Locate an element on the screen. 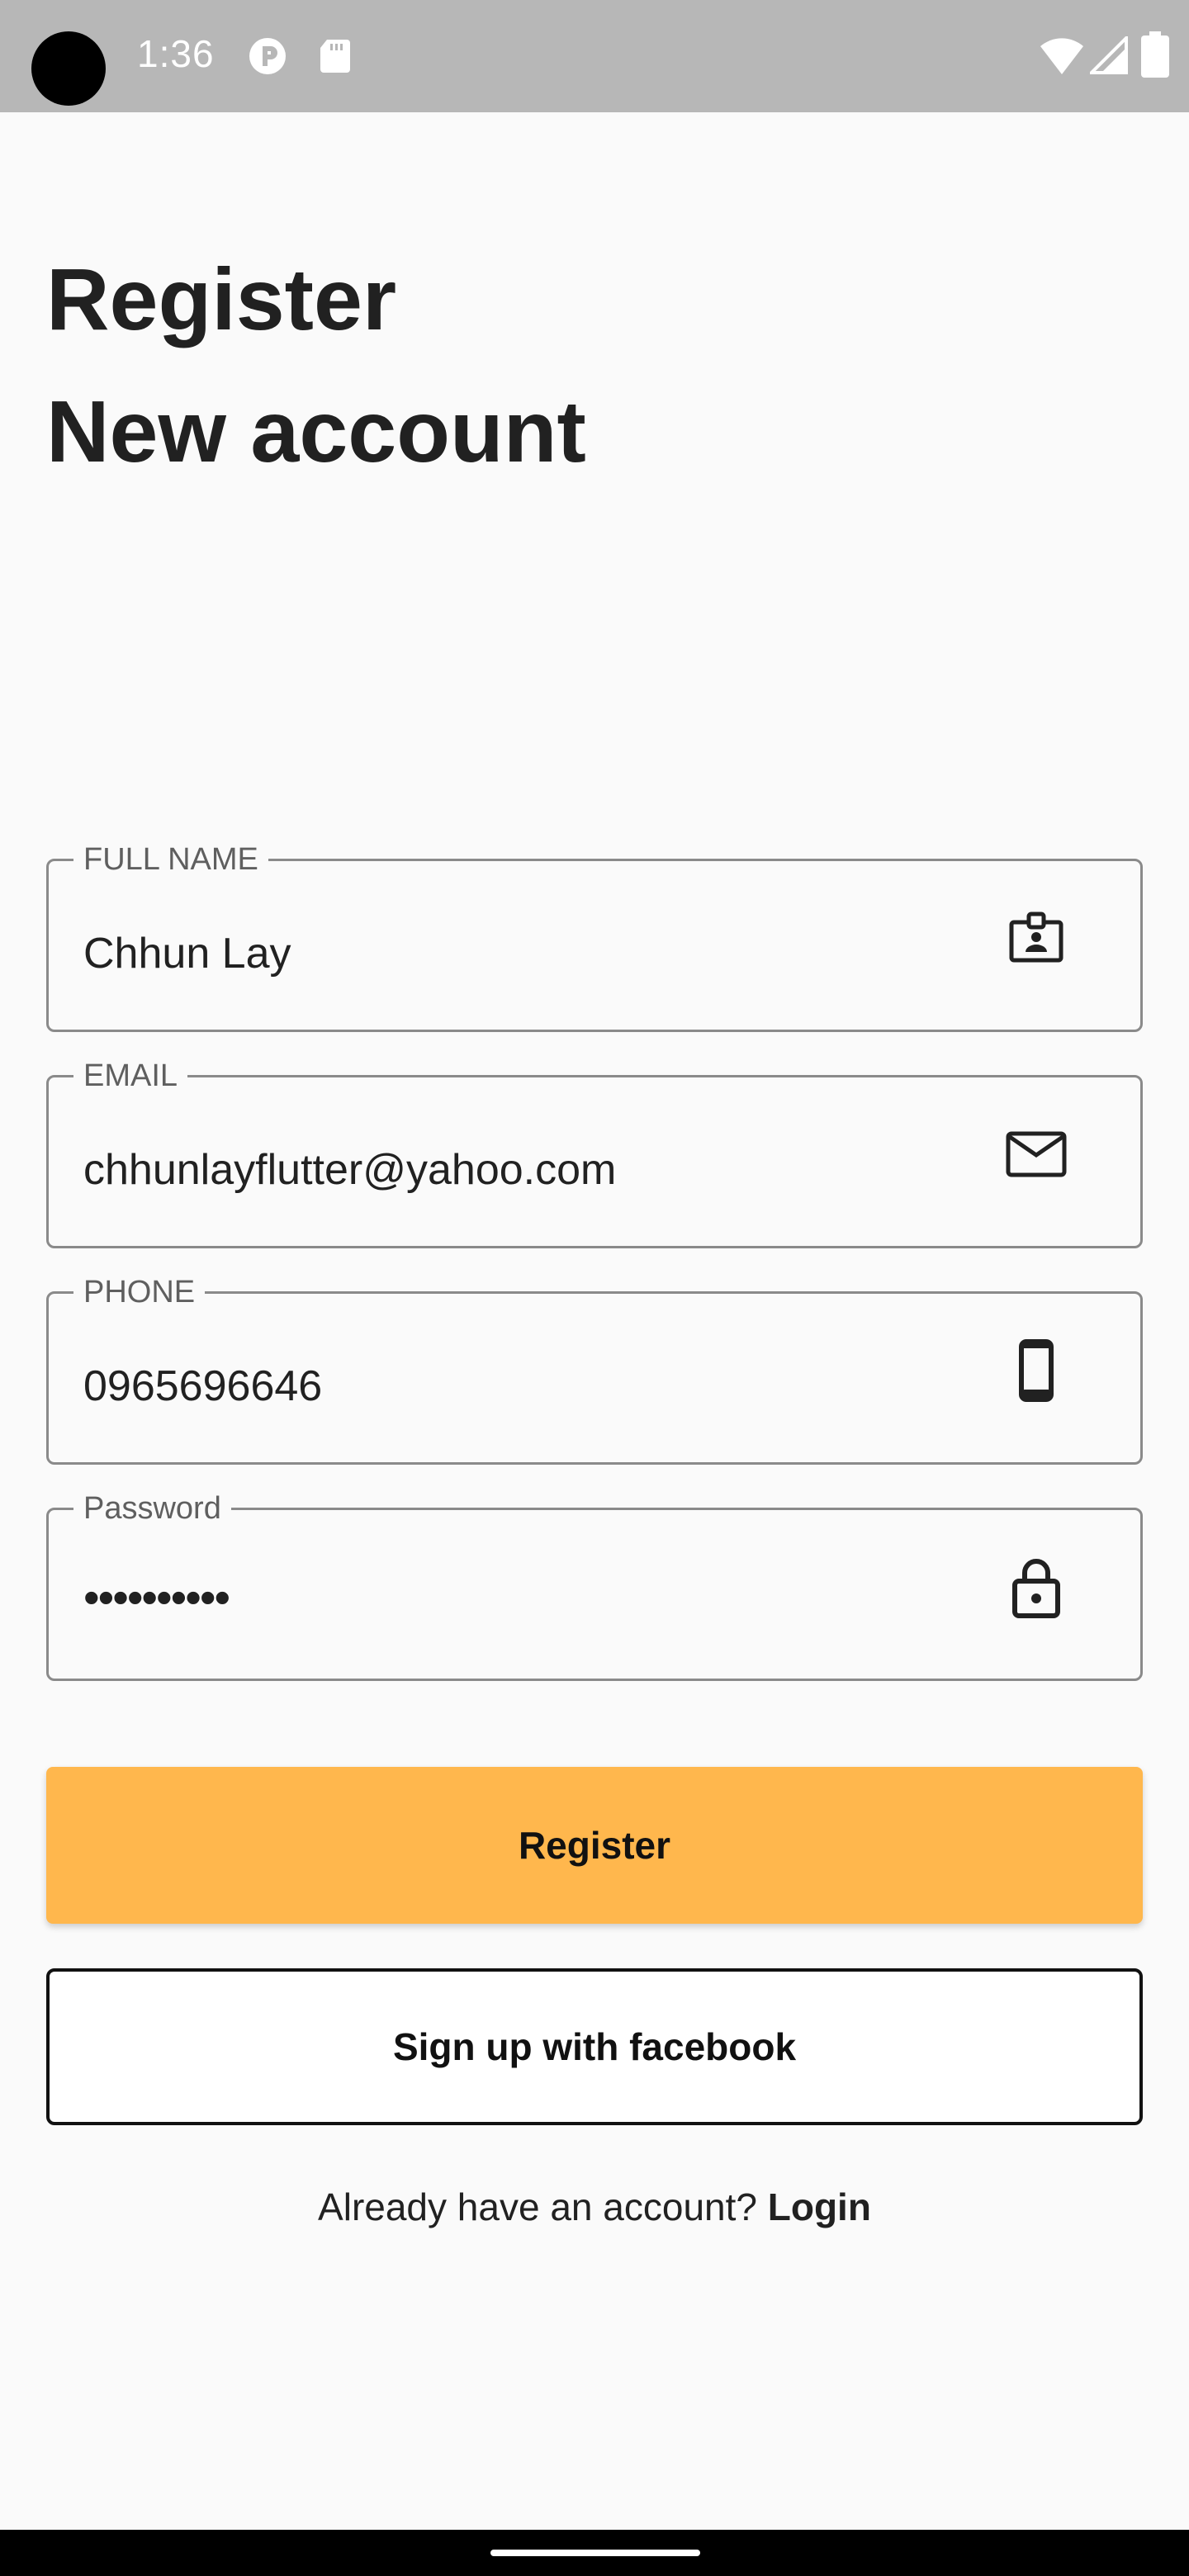  email-input: chhunlayflutter@yahoo.com is located at coordinates (349, 1170).